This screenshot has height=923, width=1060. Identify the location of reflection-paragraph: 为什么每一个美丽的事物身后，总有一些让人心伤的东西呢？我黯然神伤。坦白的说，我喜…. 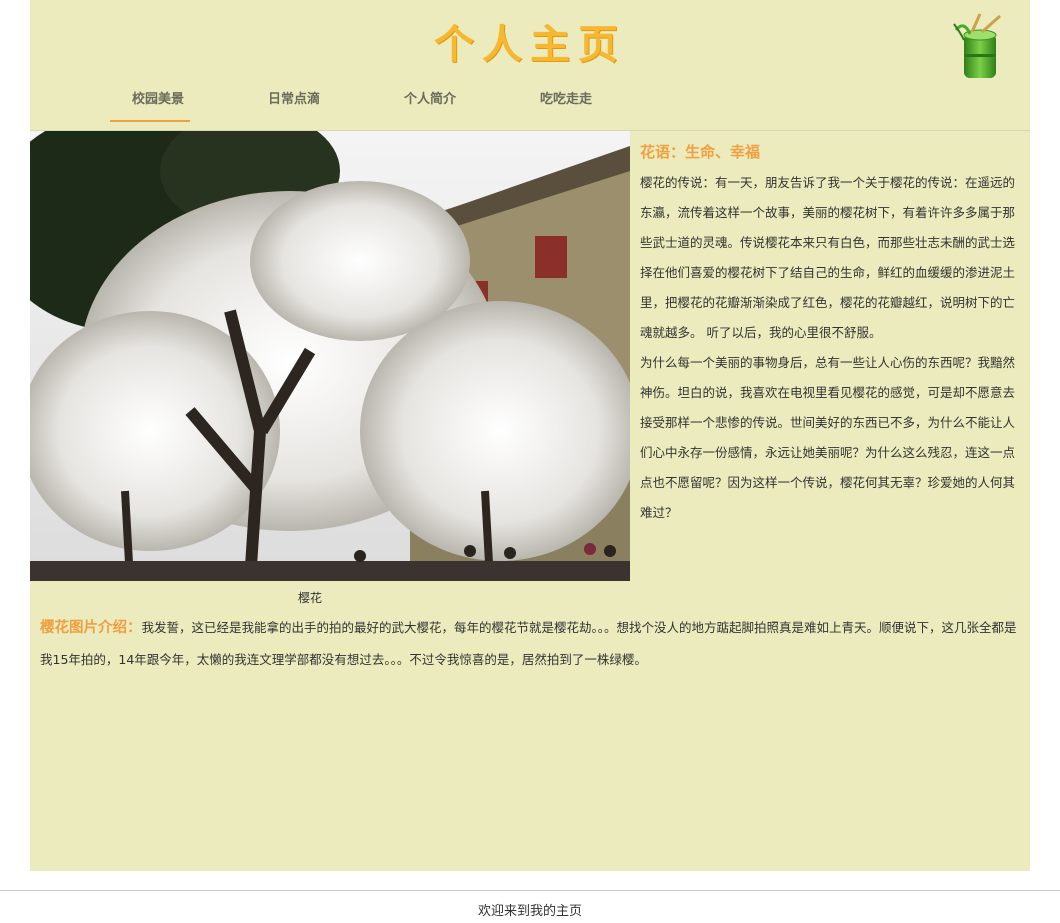
(828, 437).